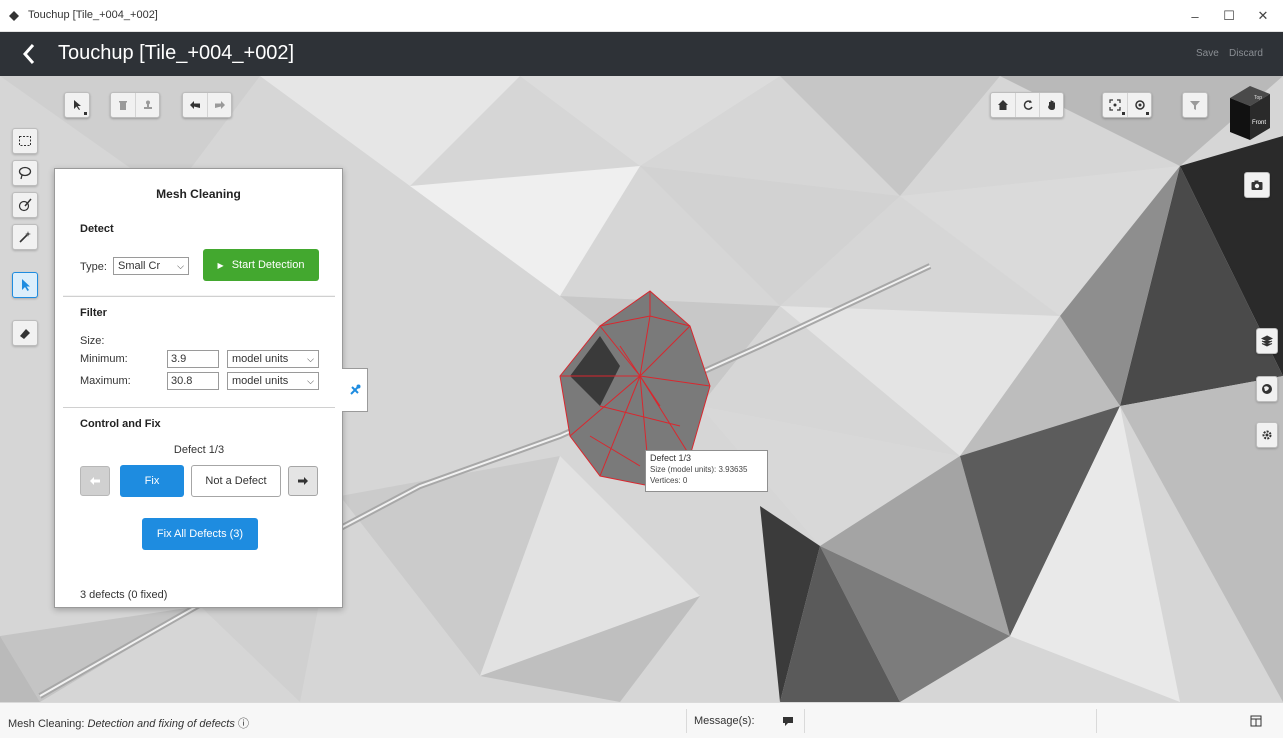  I want to click on snapshot-button, so click(1257, 185).